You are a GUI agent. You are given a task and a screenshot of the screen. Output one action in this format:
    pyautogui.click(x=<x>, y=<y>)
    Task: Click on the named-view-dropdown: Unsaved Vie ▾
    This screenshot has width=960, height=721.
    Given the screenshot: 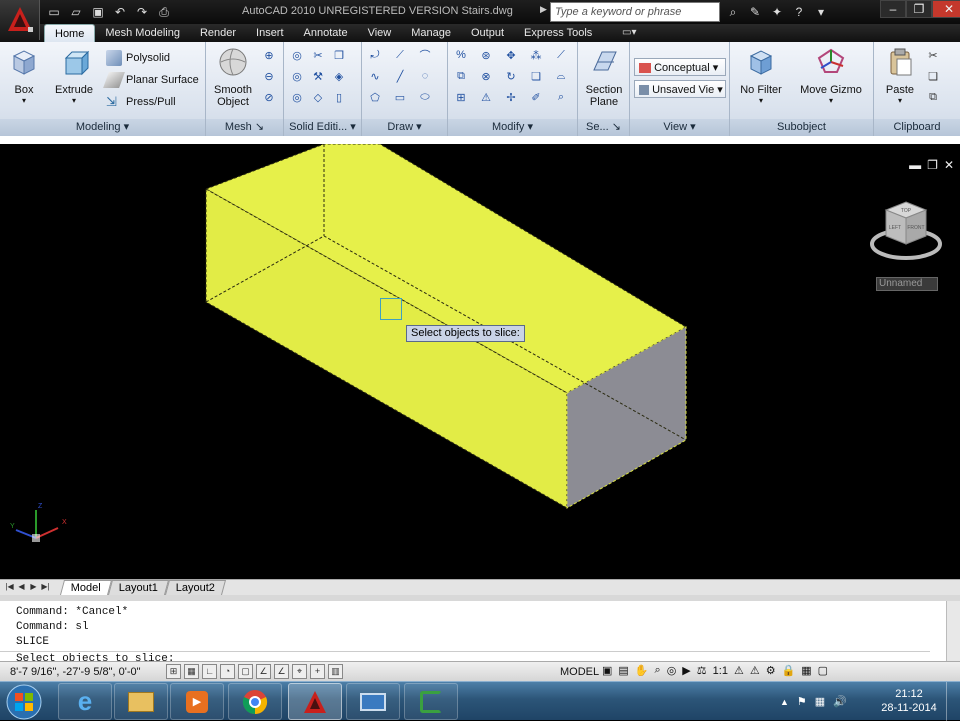 What is the action you would take?
    pyautogui.click(x=680, y=89)
    